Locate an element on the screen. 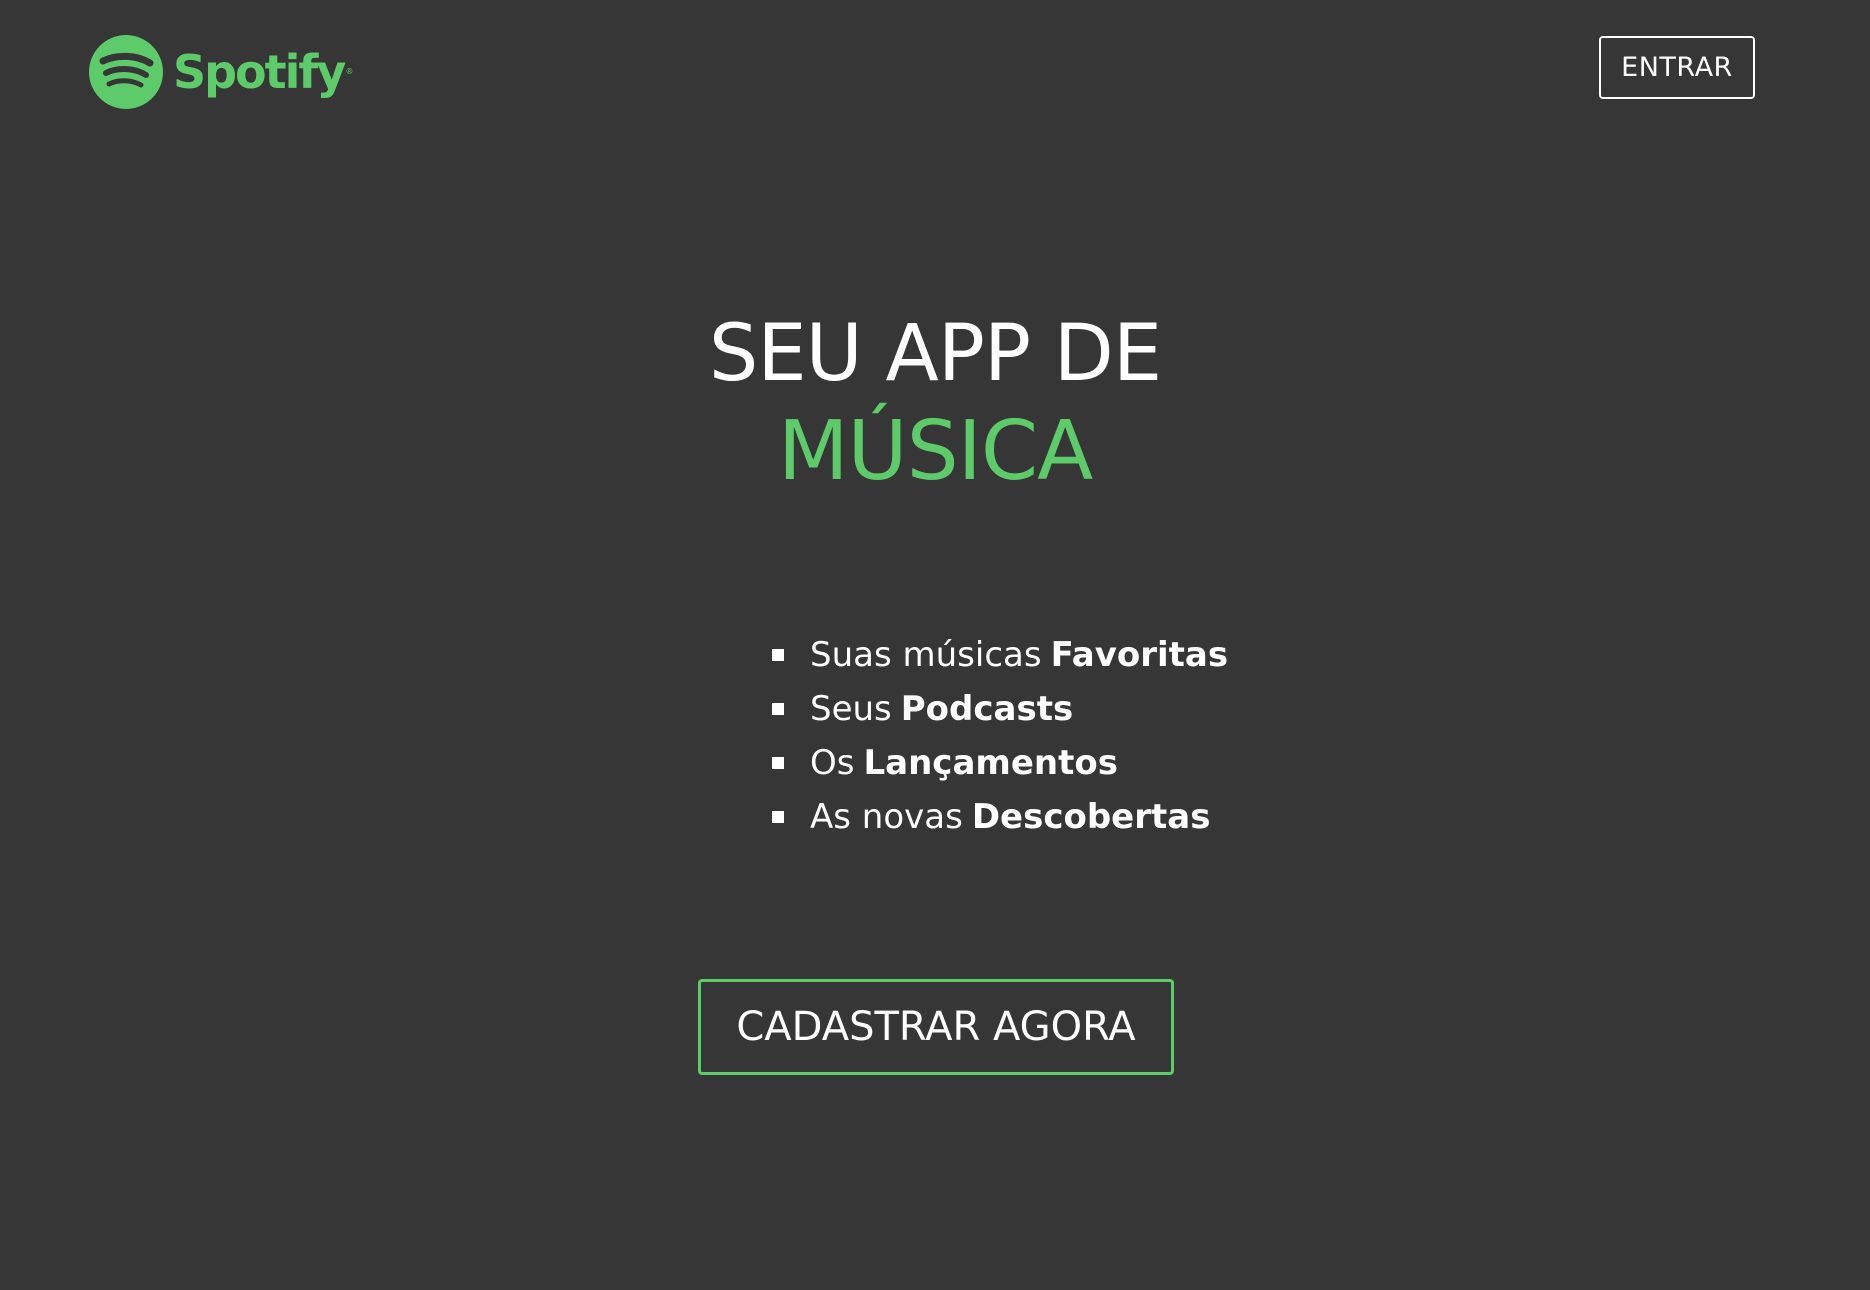 The width and height of the screenshot is (1870, 1290). feature-item: Os Lançamentos is located at coordinates (1000, 763).